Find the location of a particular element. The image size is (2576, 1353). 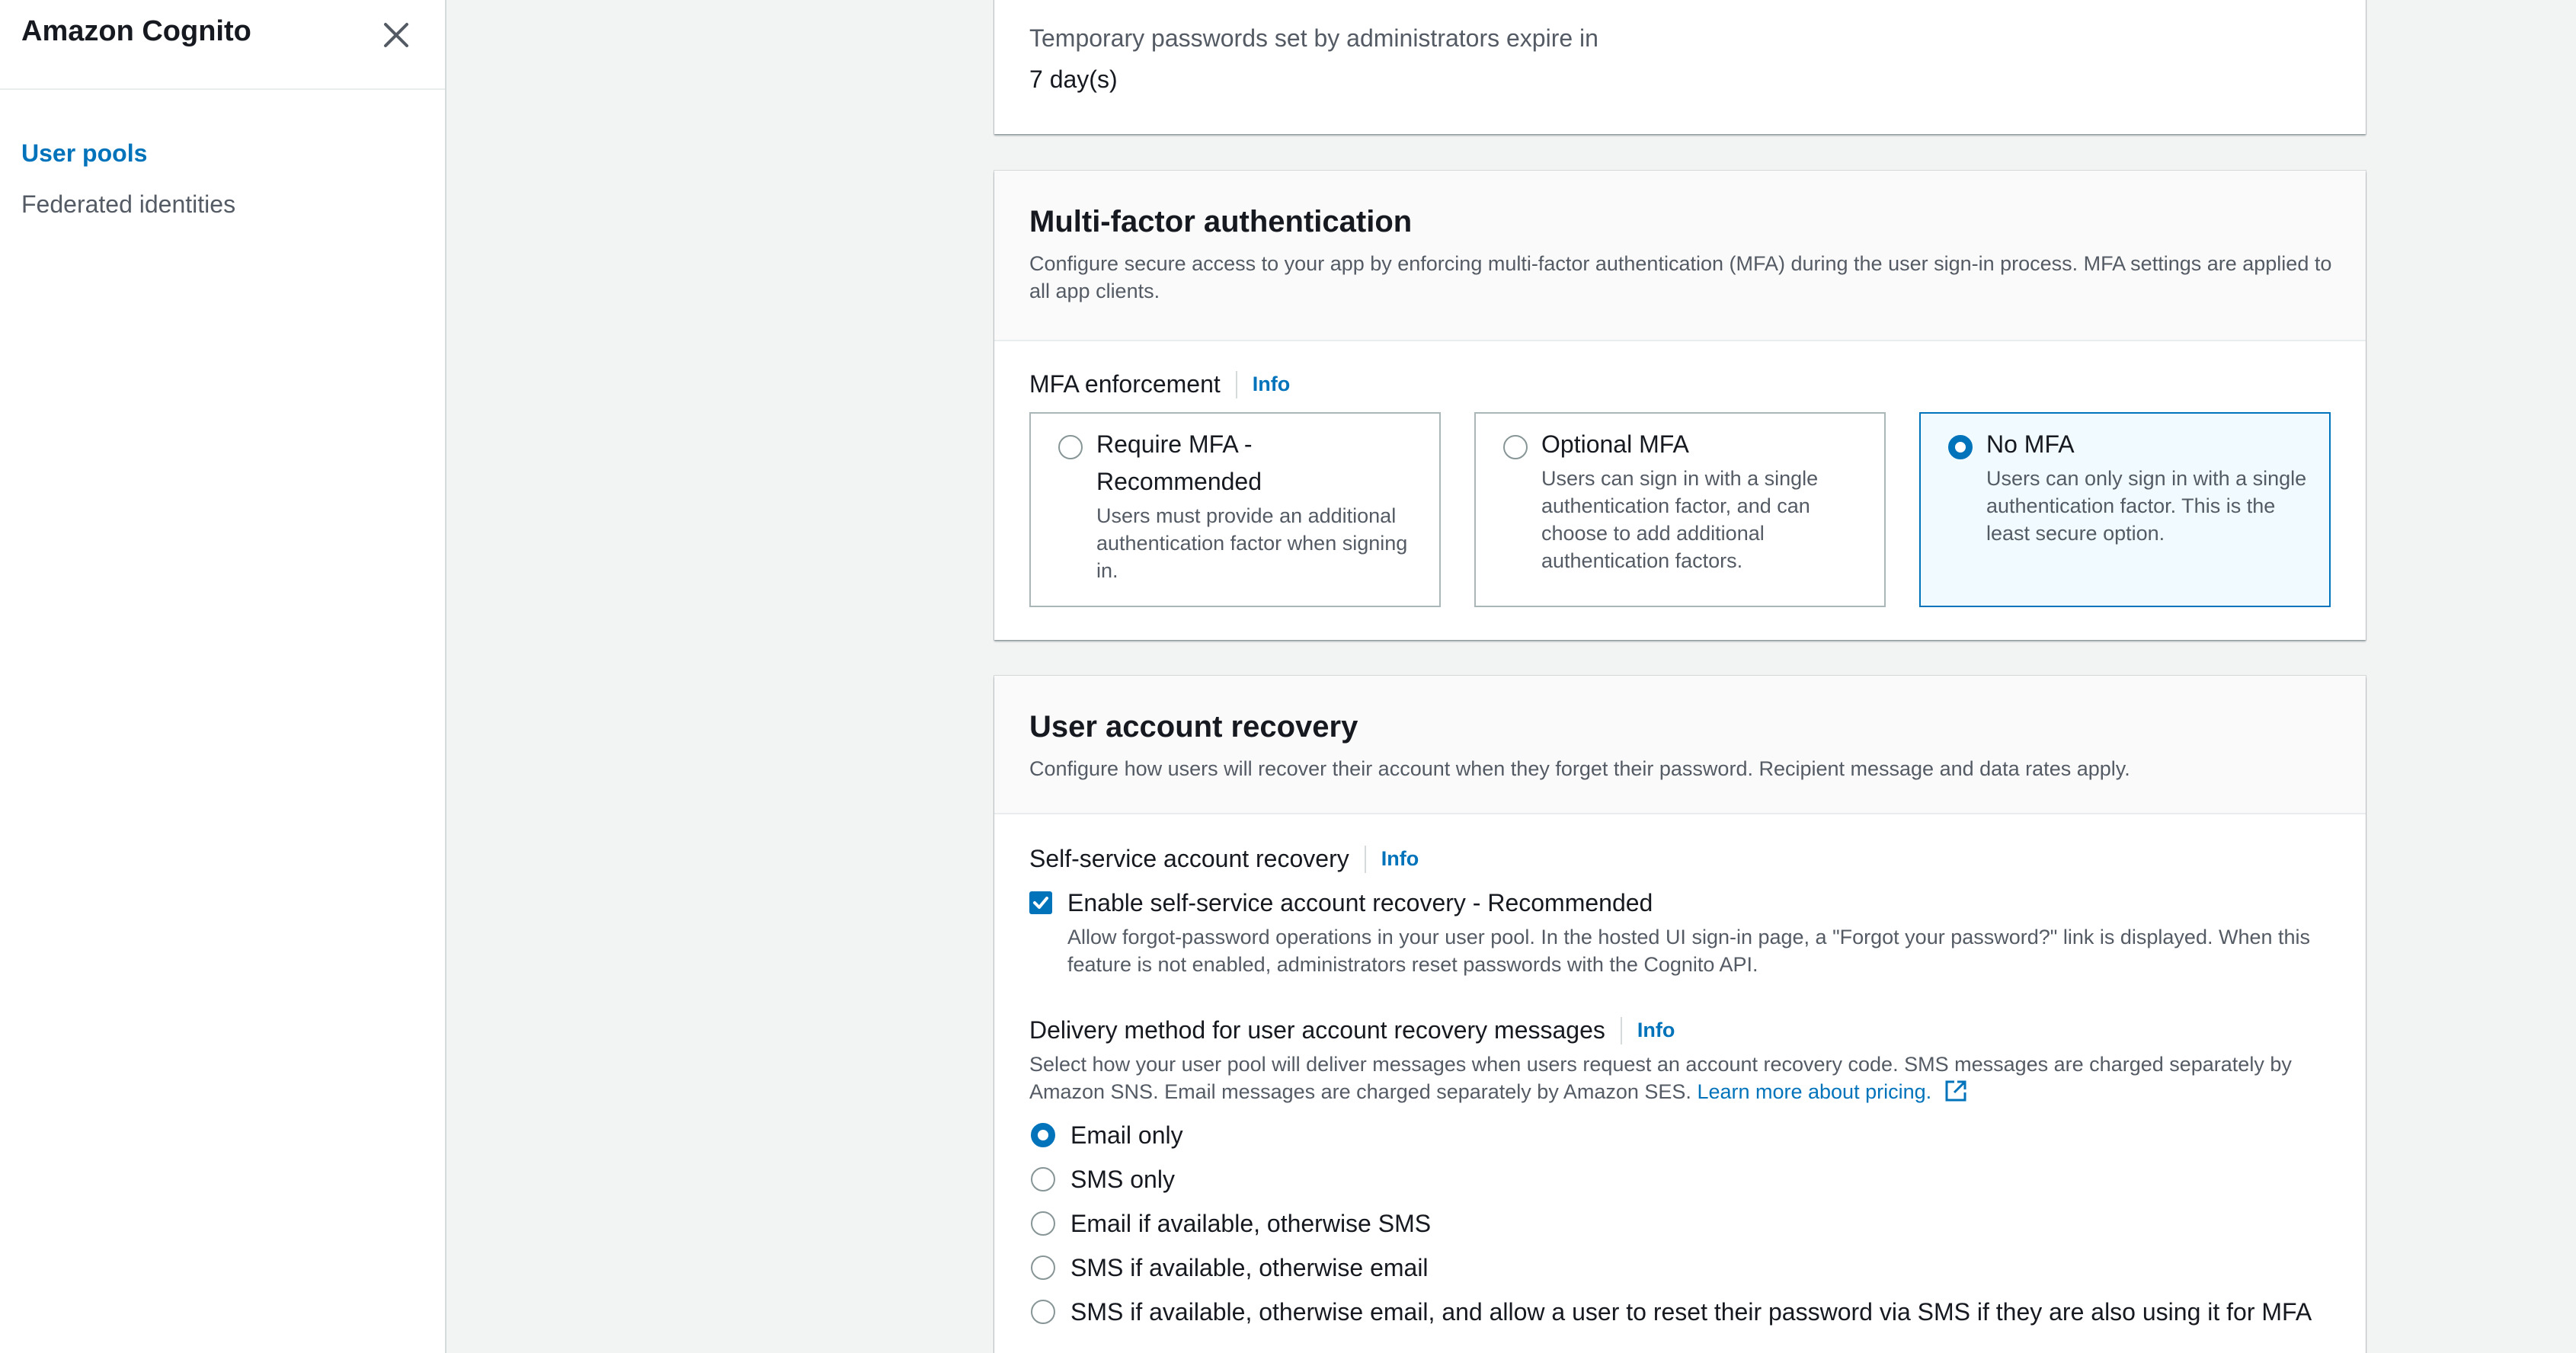

sidebar-item-user-pools: User pools is located at coordinates (222, 153).